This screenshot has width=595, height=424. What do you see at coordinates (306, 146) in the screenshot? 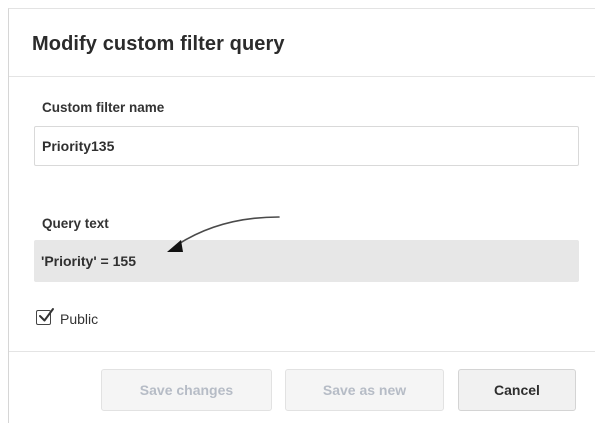
I see `custom-filter-name-input` at bounding box center [306, 146].